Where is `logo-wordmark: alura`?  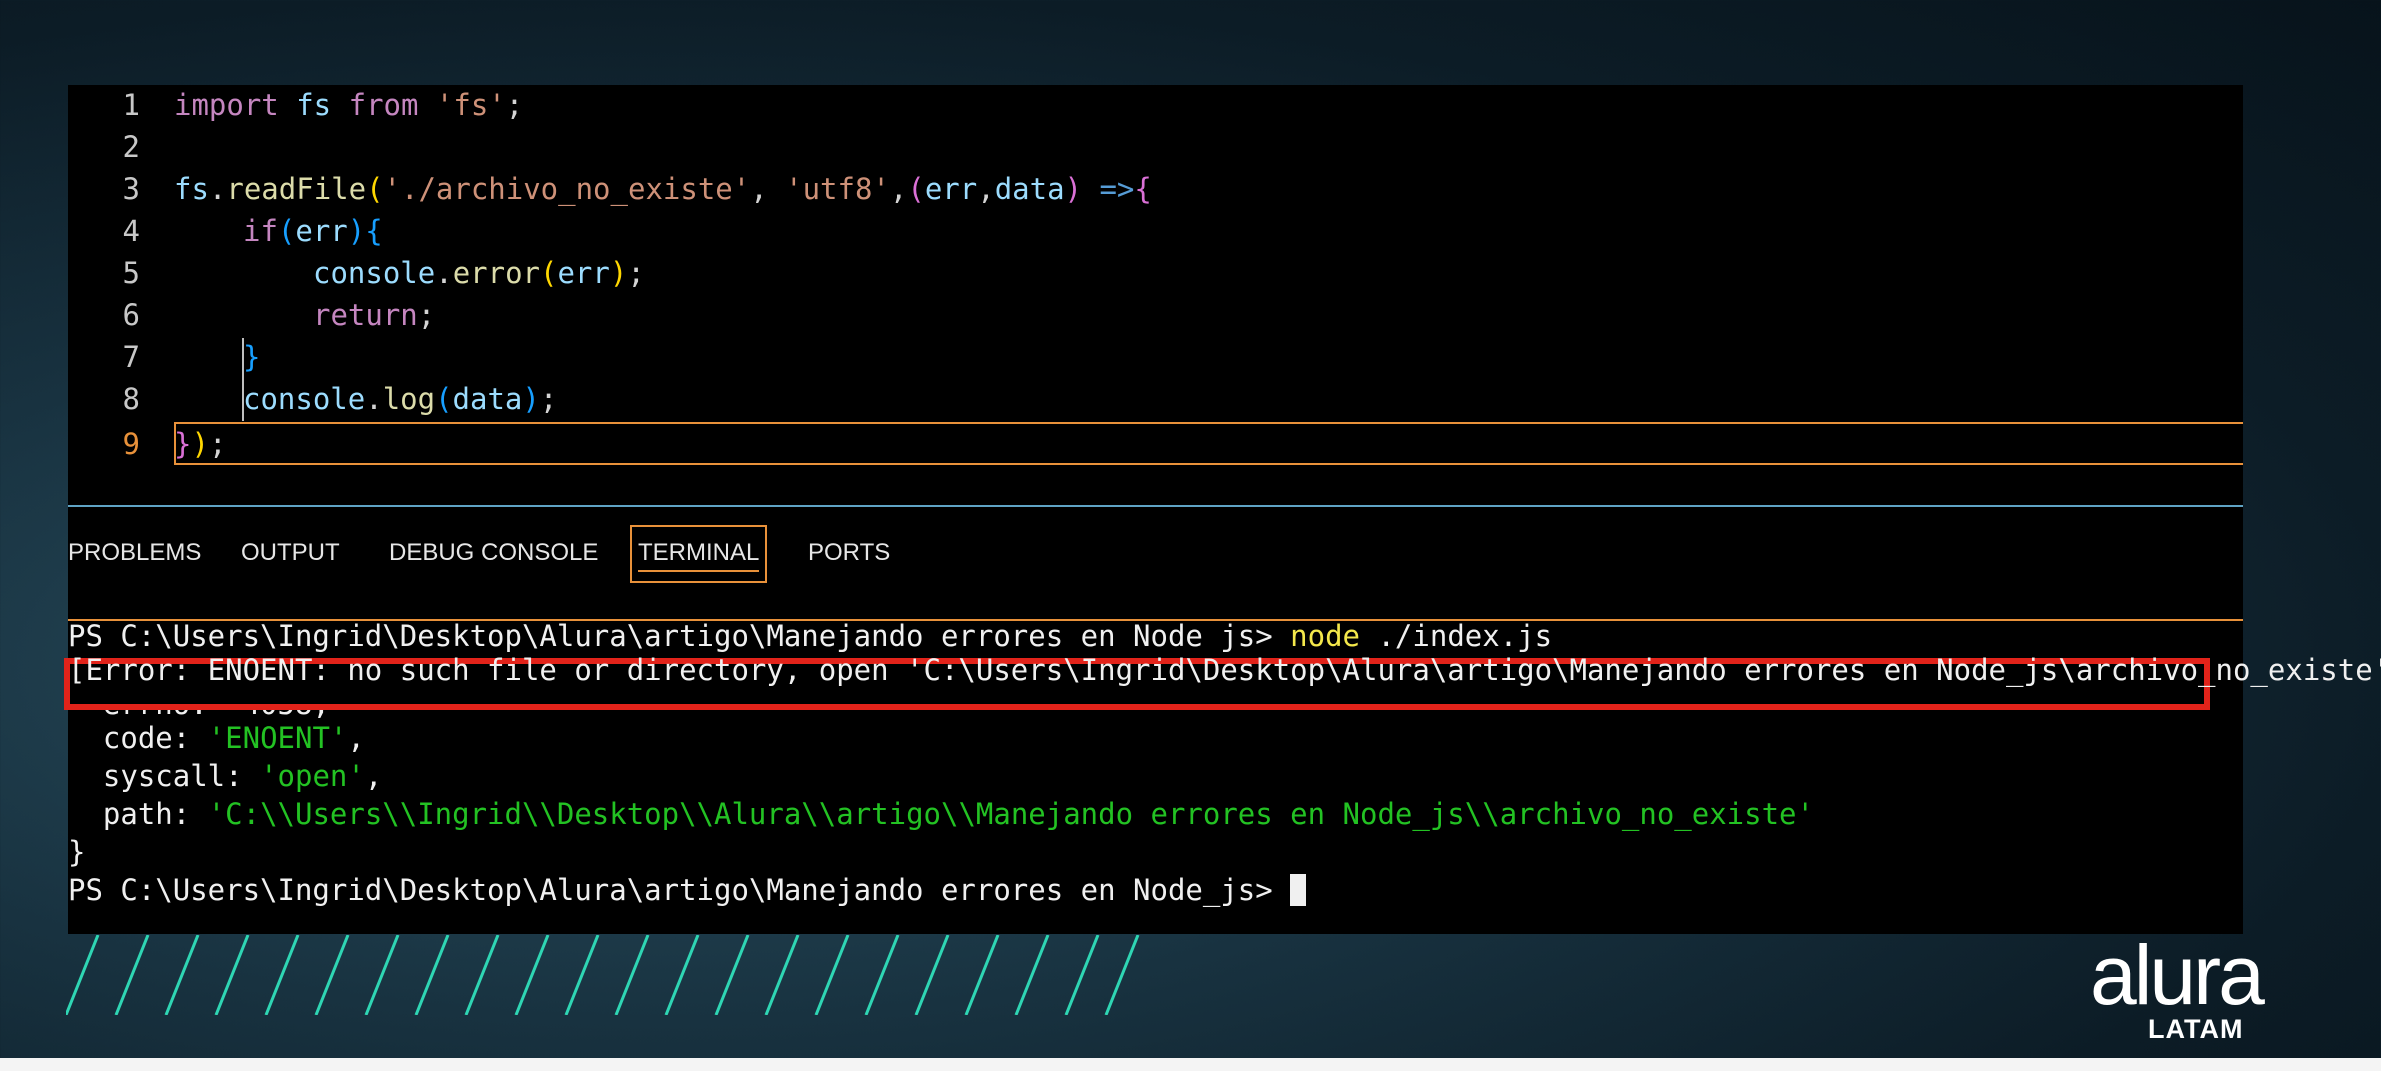
logo-wordmark: alura is located at coordinates (2177, 975).